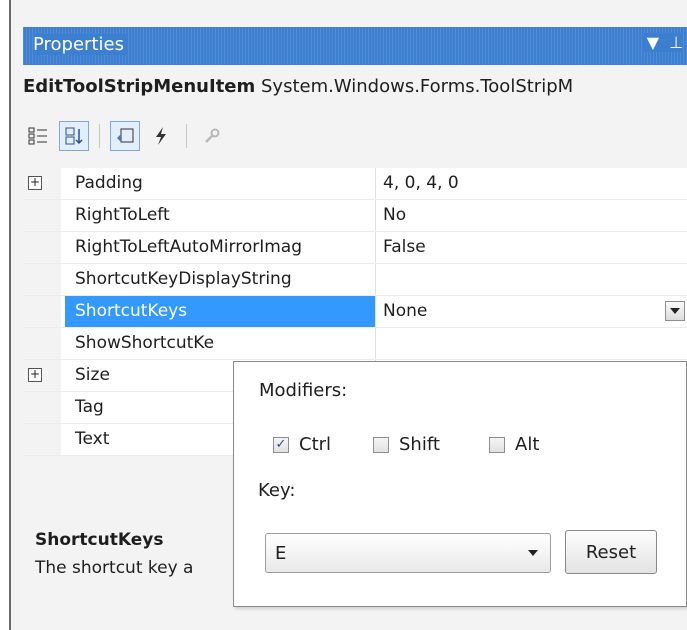 This screenshot has height=630, width=687. What do you see at coordinates (676, 42) in the screenshot?
I see `pin-icon: ⊥` at bounding box center [676, 42].